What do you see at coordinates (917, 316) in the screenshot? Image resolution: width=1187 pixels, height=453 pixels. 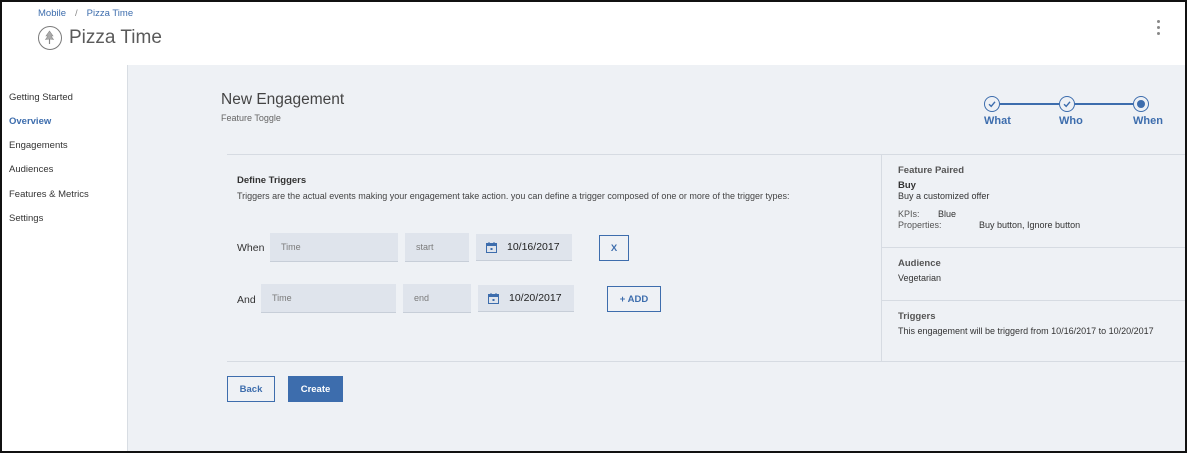 I see `triggers-summary-title: Triggers` at bounding box center [917, 316].